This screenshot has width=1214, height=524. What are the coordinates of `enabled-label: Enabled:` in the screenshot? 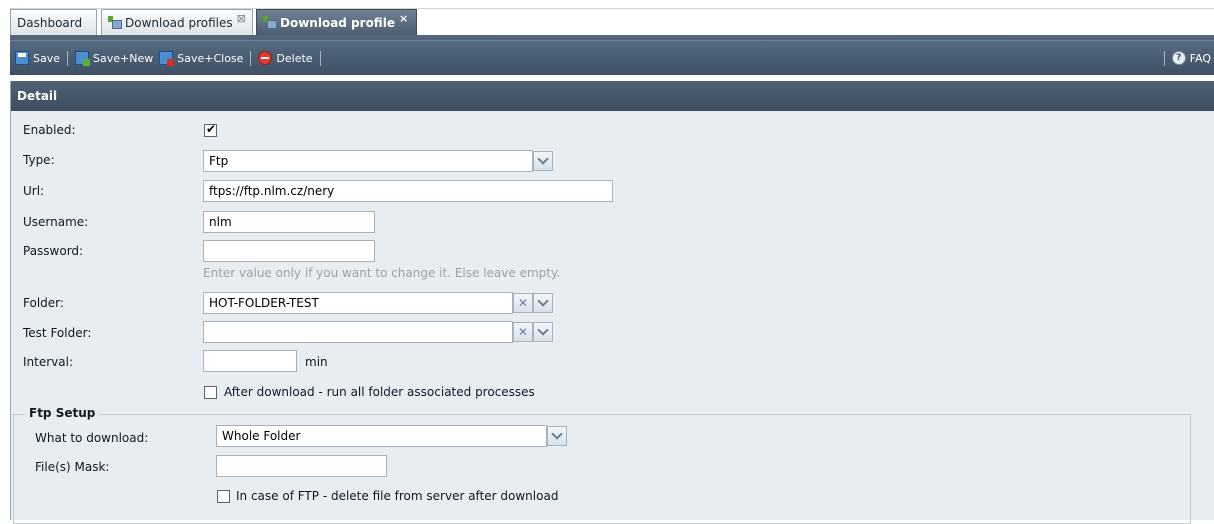 It's located at (49, 130).